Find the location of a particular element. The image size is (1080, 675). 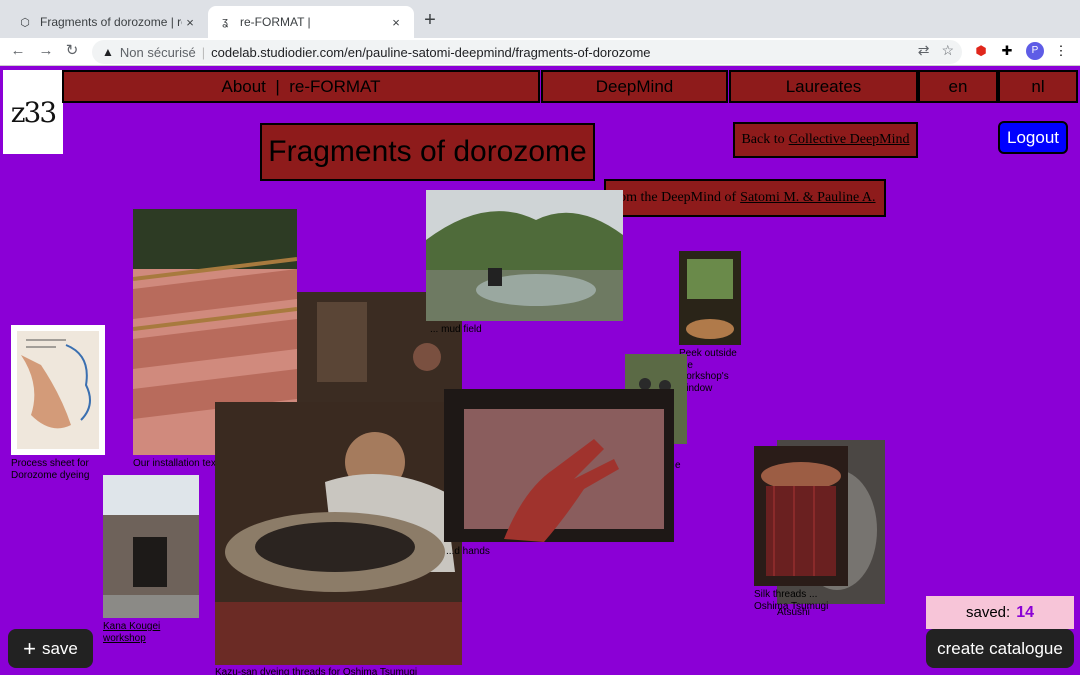

collective-deepmind-link: Collective DeepMind is located at coordinates (849, 140).